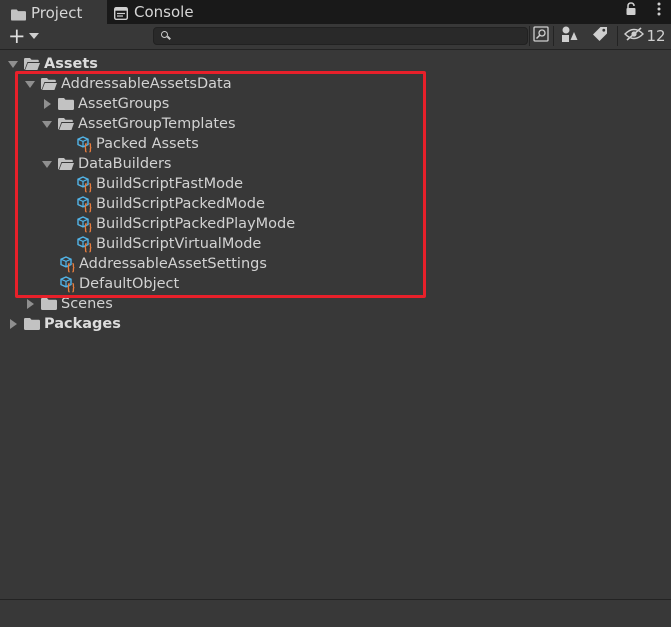 Image resolution: width=671 pixels, height=627 pixels. I want to click on tree-item-build-script-fast-mode: BuildScriptFastMode, so click(160, 184).